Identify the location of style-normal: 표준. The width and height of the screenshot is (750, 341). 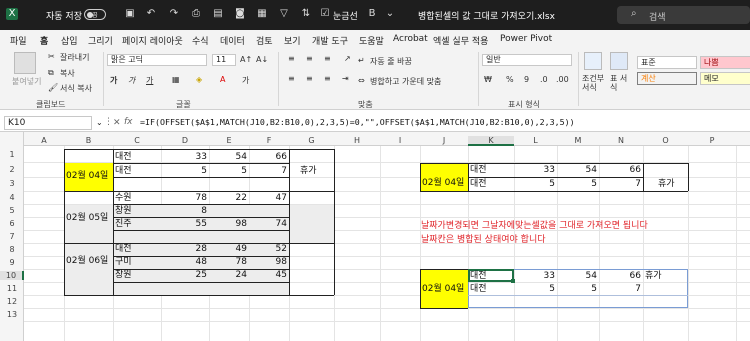
(667, 62).